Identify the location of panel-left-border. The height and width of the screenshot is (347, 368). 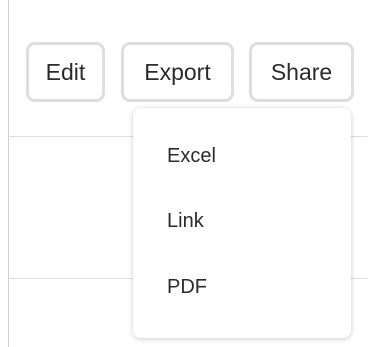
(8, 173).